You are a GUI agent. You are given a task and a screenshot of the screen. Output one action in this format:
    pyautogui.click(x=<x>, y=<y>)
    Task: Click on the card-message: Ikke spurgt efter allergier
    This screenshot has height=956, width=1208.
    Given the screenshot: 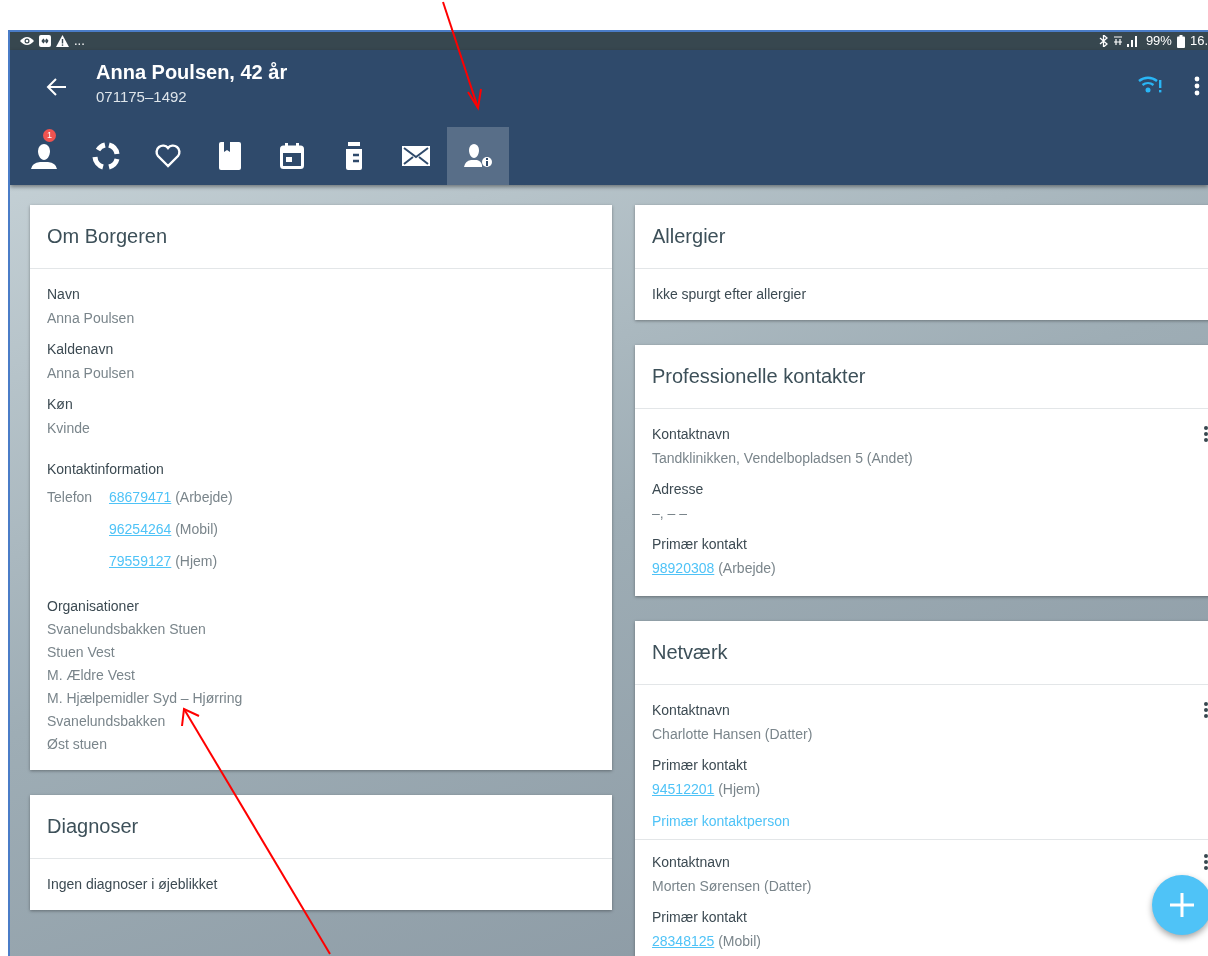 What is the action you would take?
    pyautogui.click(x=730, y=294)
    